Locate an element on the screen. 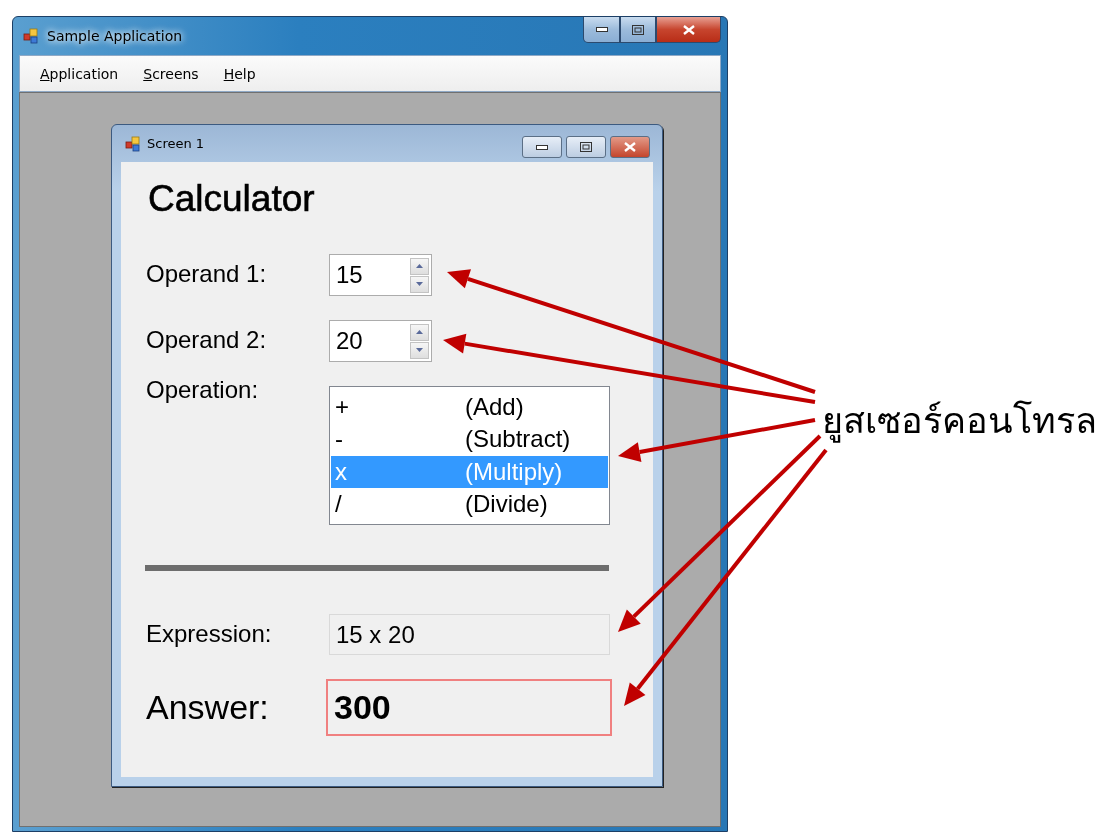  field-label: Operation: is located at coordinates (203, 390).